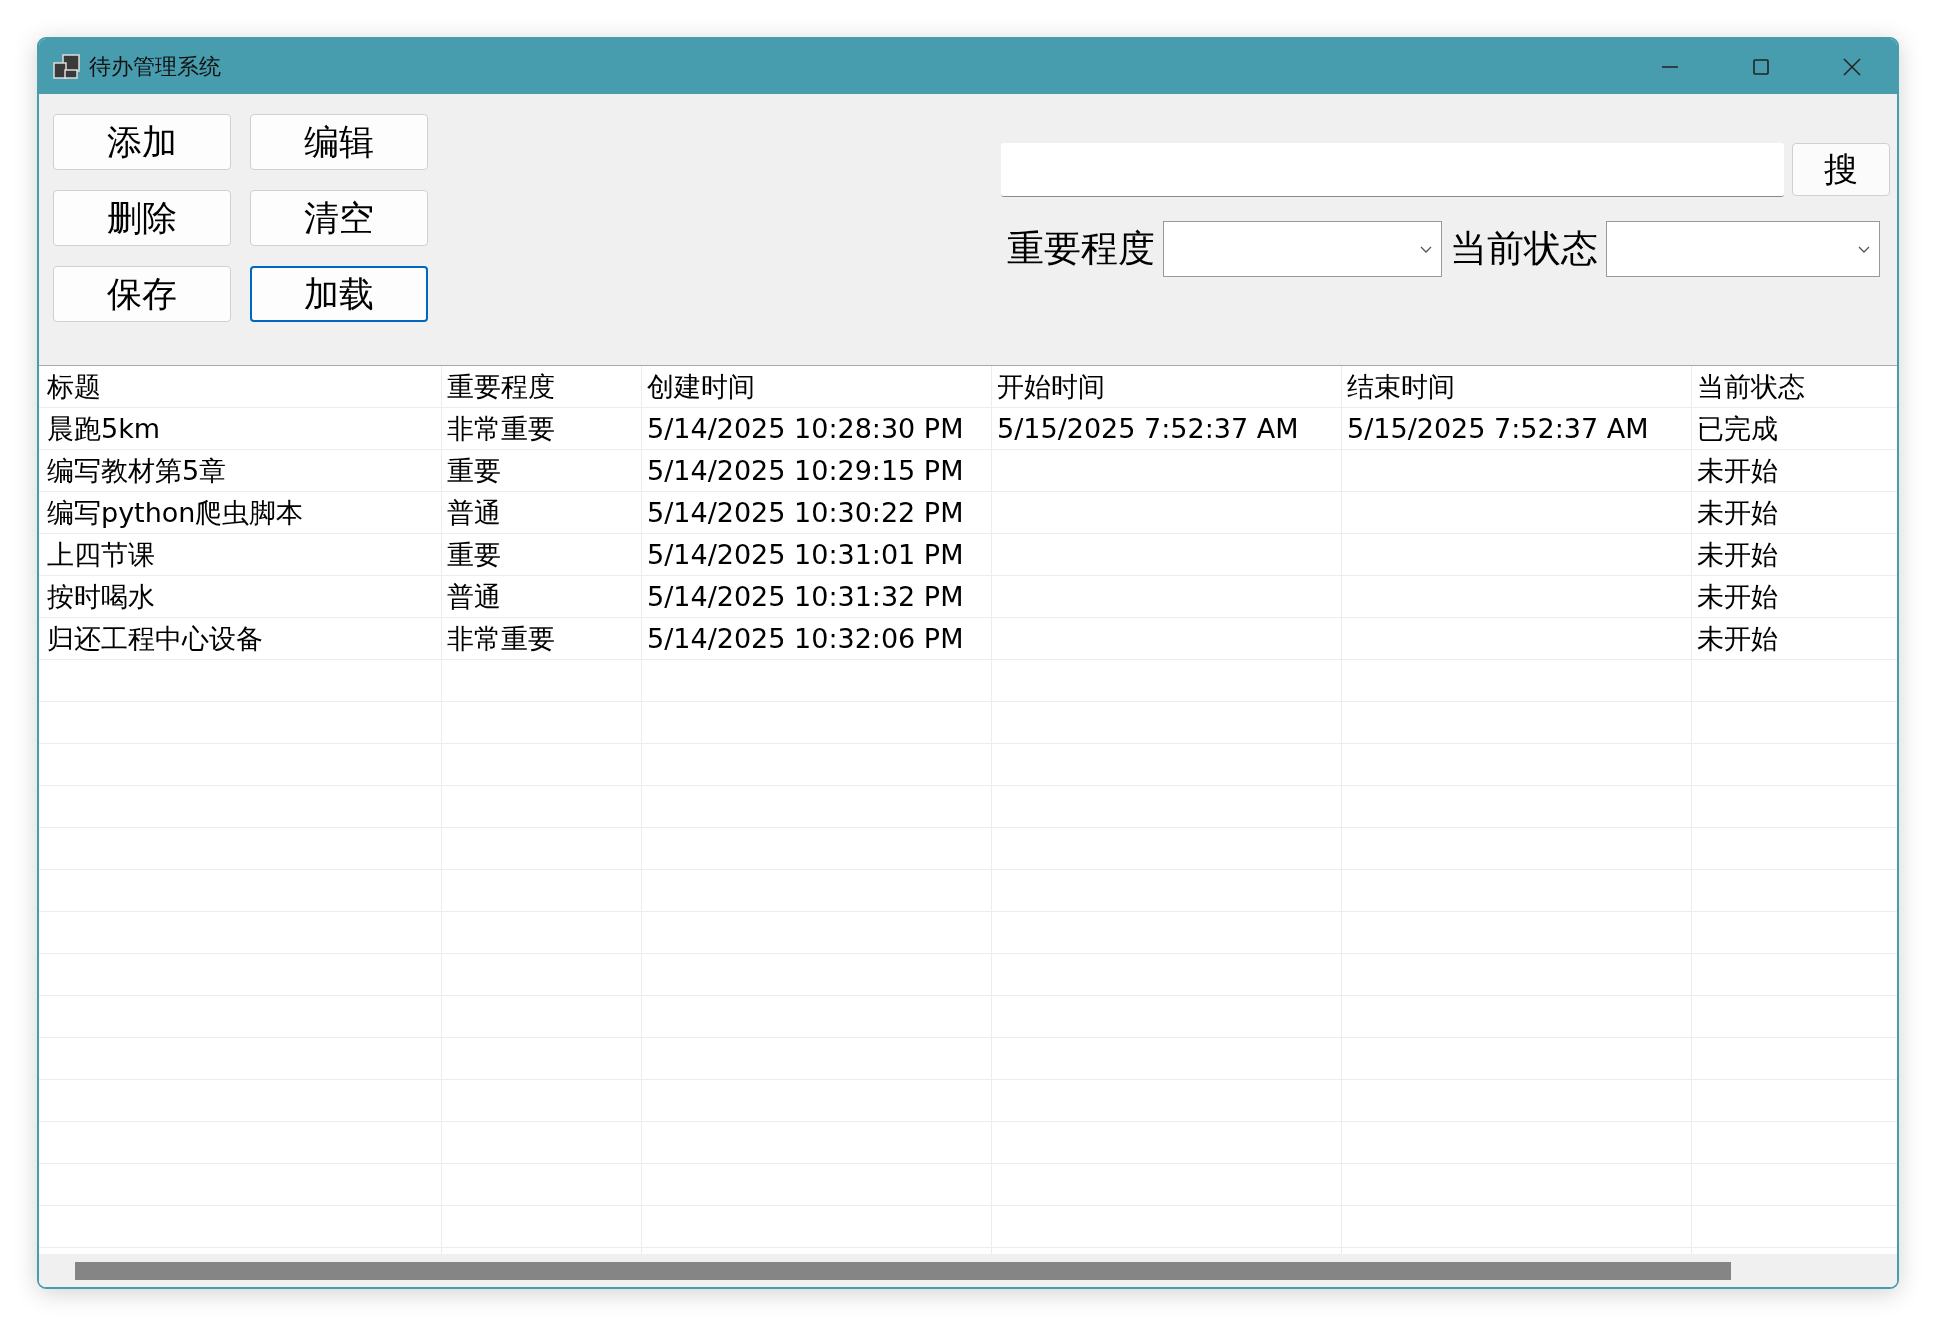 The width and height of the screenshot is (1936, 1327). I want to click on table-cell-text: 按时喝水, so click(101, 597).